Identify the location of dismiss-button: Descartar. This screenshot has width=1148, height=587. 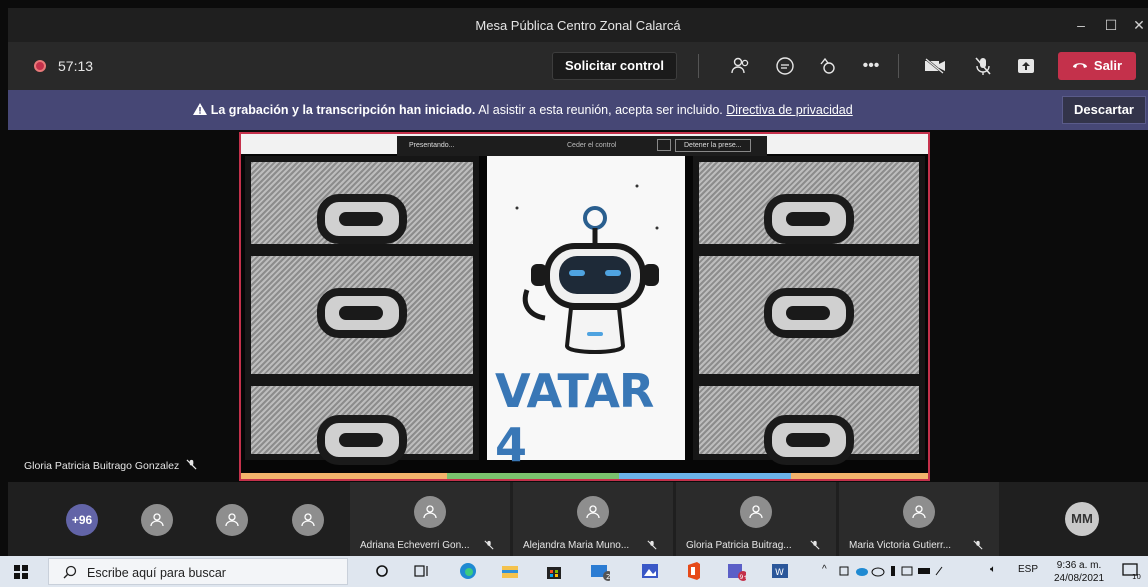
(1104, 110).